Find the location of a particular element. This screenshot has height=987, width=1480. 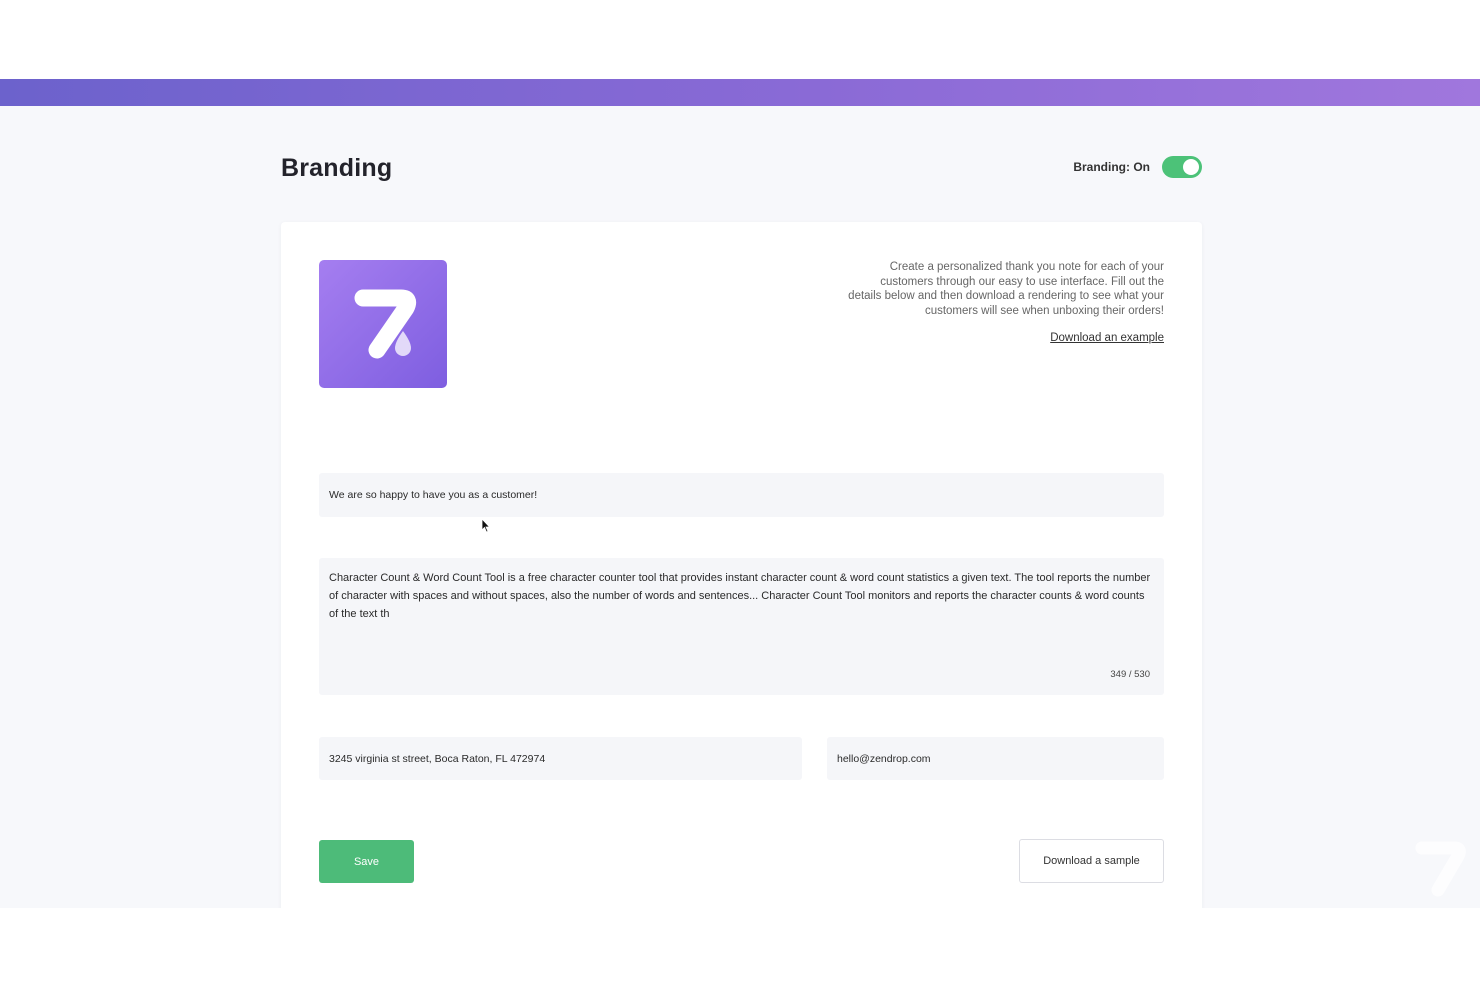

branding-toggle-label: Branding: On is located at coordinates (1111, 167).